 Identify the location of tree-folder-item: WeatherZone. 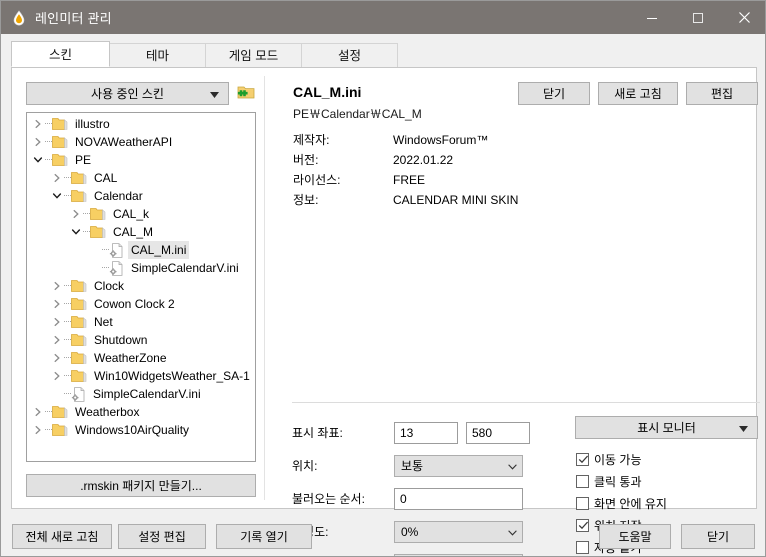
(141, 358).